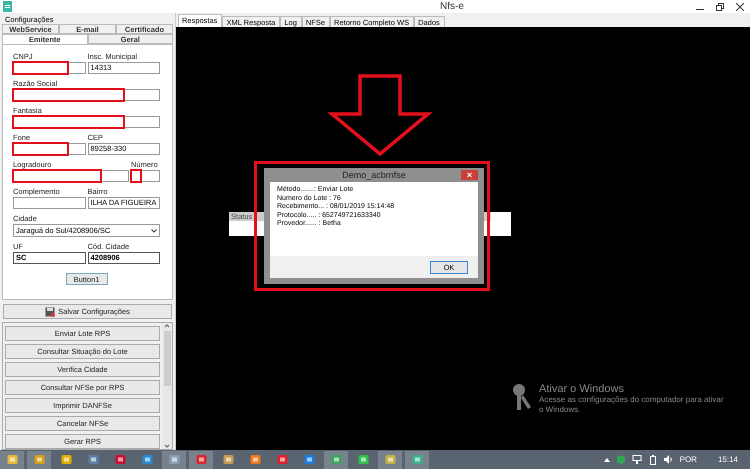 Image resolution: width=750 pixels, height=469 pixels. What do you see at coordinates (50, 311) in the screenshot?
I see `save-icon` at bounding box center [50, 311].